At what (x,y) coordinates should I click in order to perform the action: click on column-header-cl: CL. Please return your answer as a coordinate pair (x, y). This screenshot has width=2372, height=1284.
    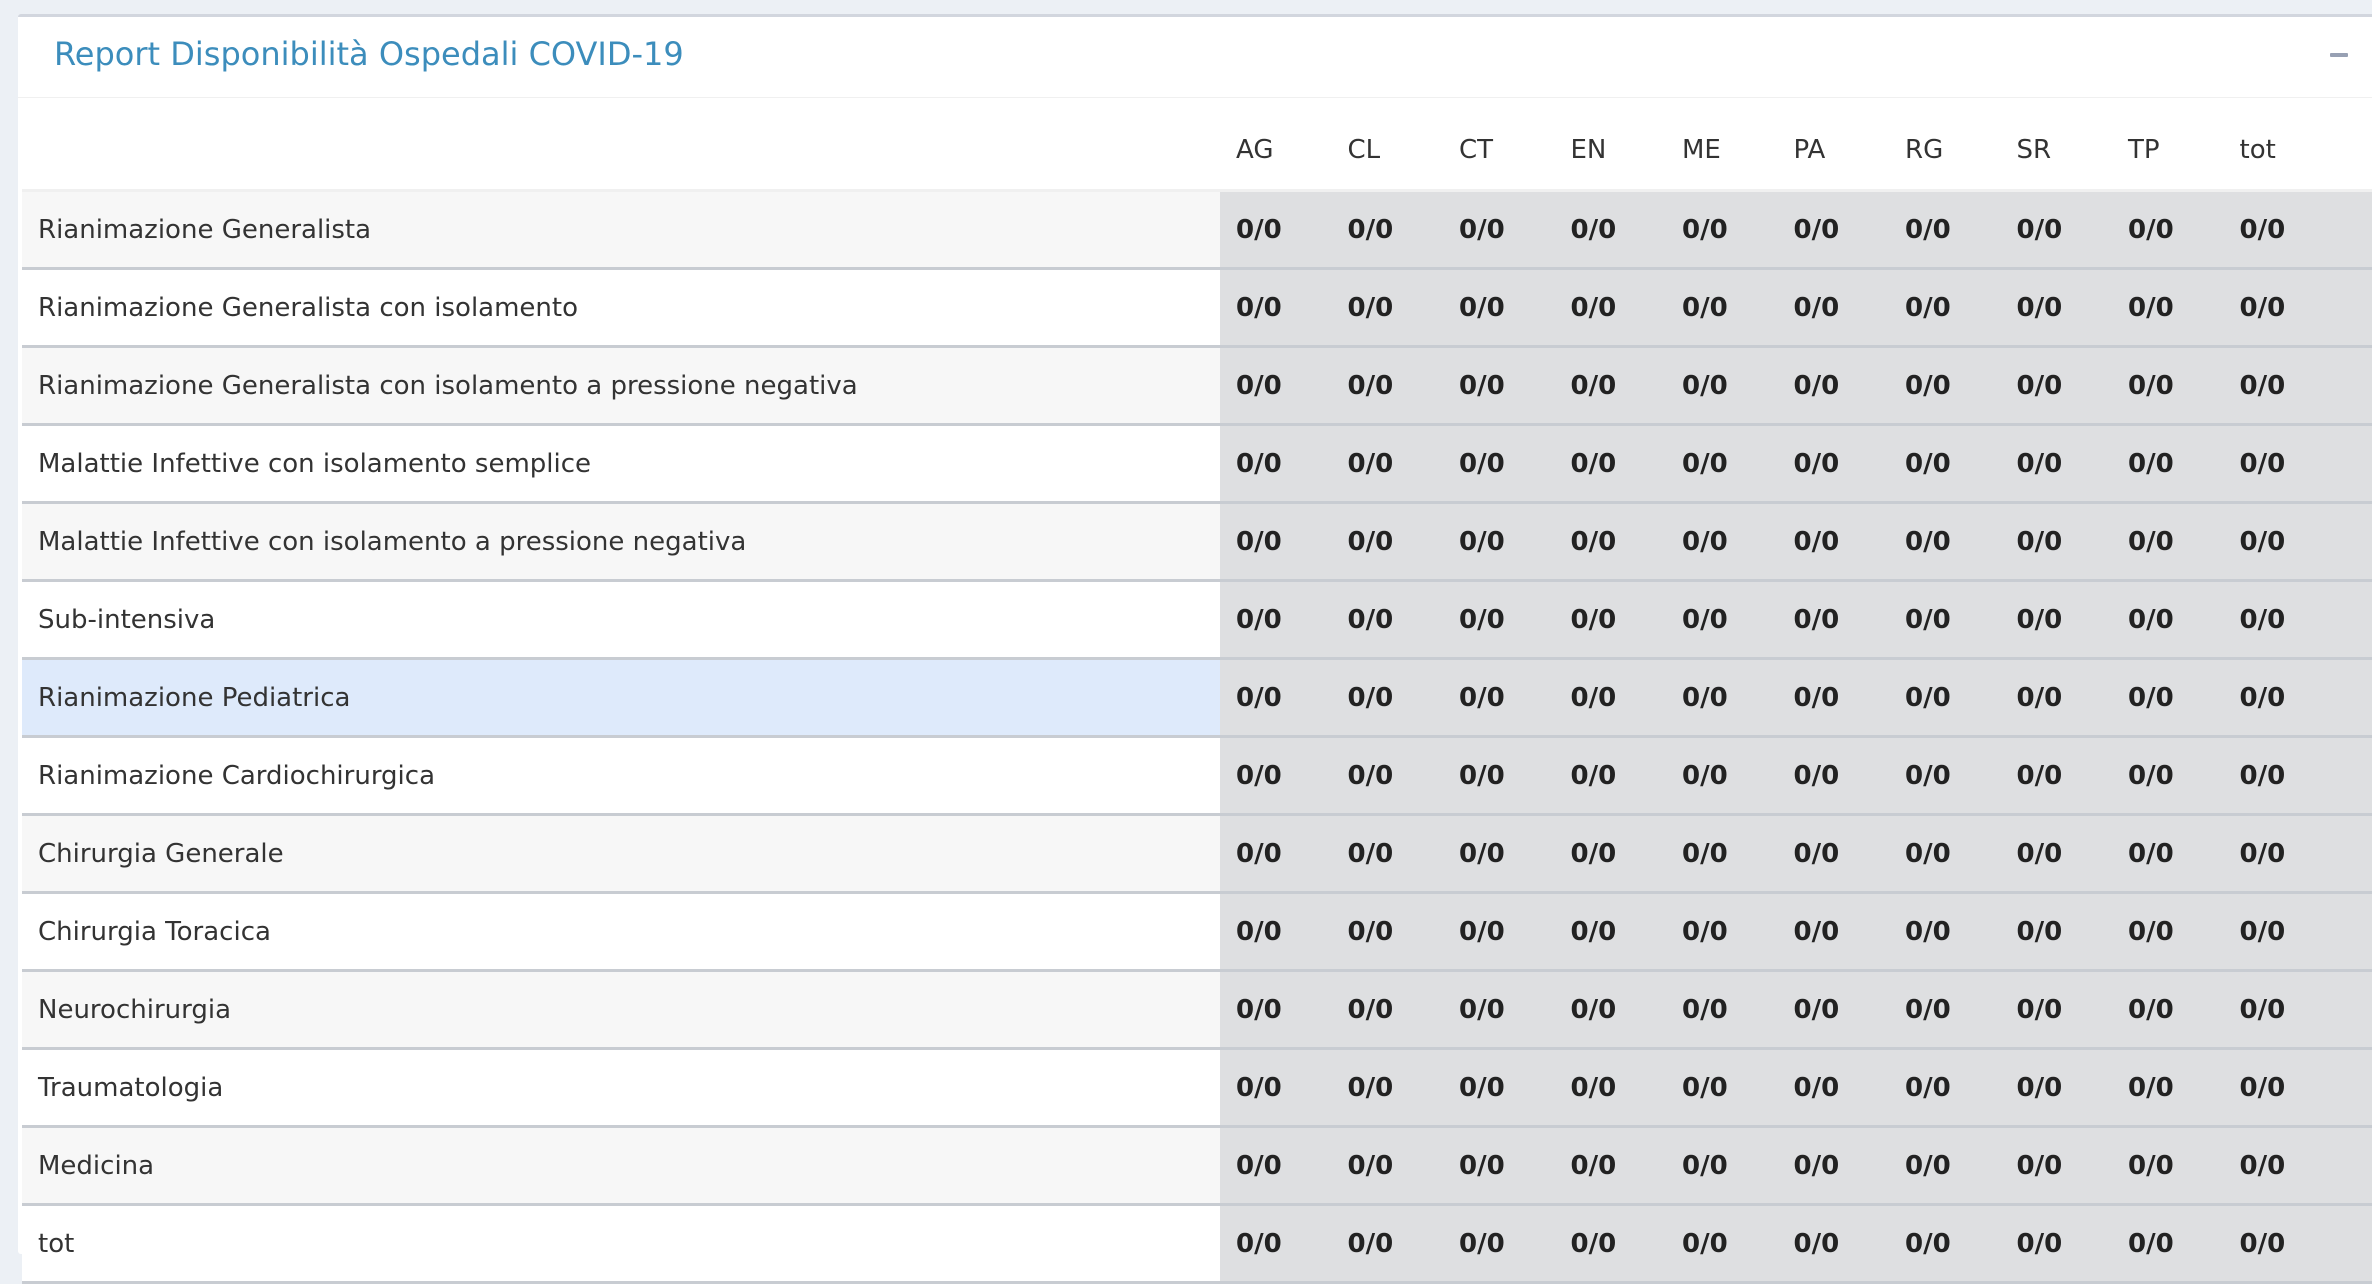
    Looking at the image, I should click on (1388, 151).